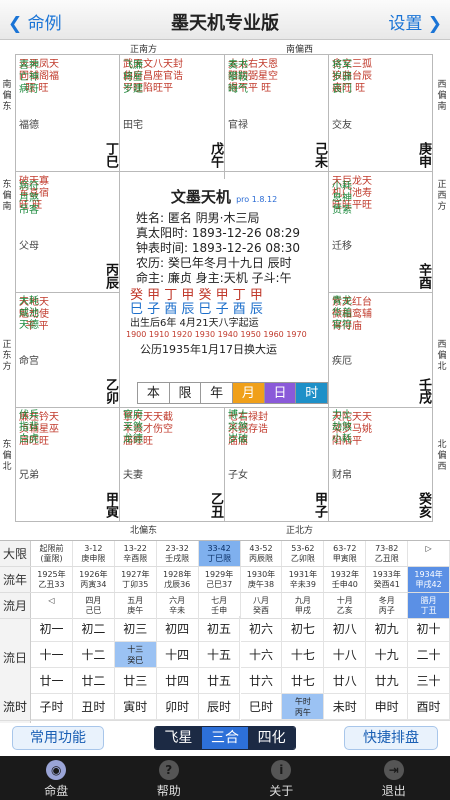 The height and width of the screenshot is (800, 450). Describe the element at coordinates (276, 113) in the screenshot. I see `palace: 太太右天恩 阳阴弼星空 得不平 旺 禄 奏书 攀鞍 晦气 官禄 己未` at that location.